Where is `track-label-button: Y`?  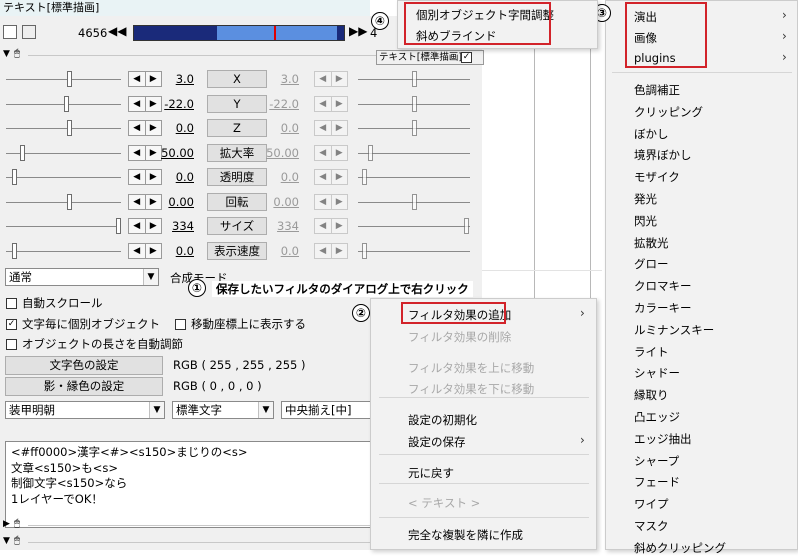
track-label-button: Y is located at coordinates (237, 103).